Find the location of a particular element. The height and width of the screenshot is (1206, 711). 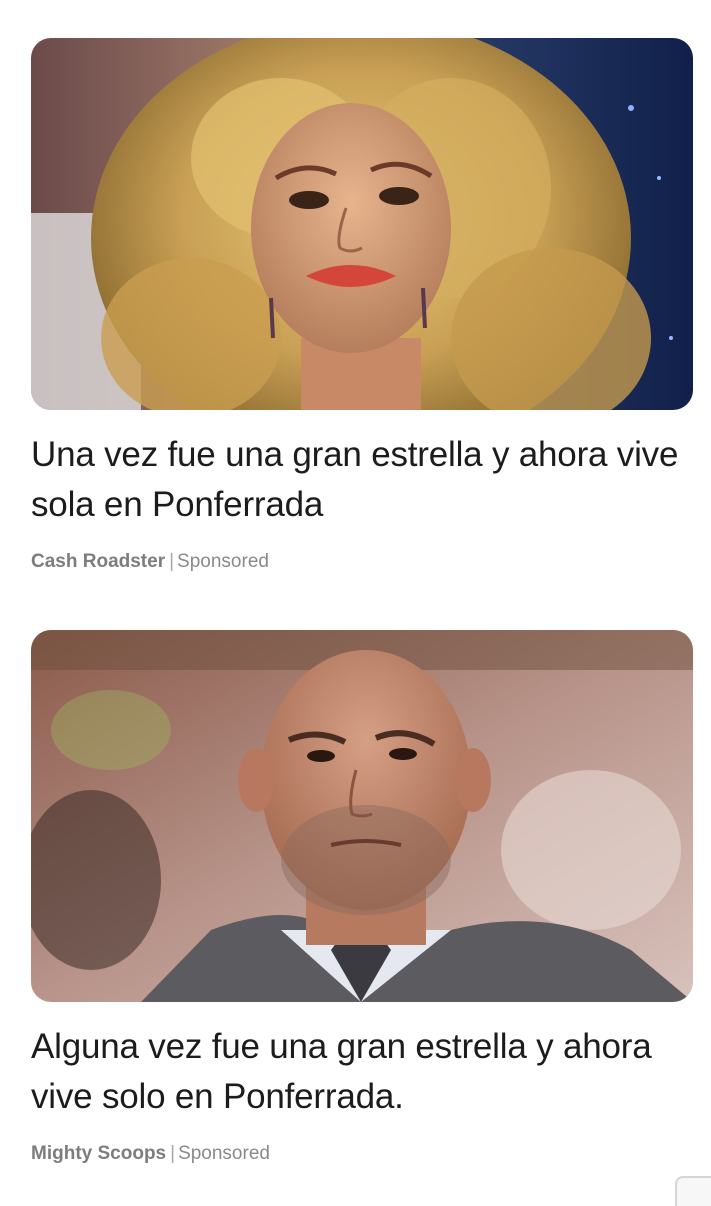

floating-corner-control is located at coordinates (693, 1191).